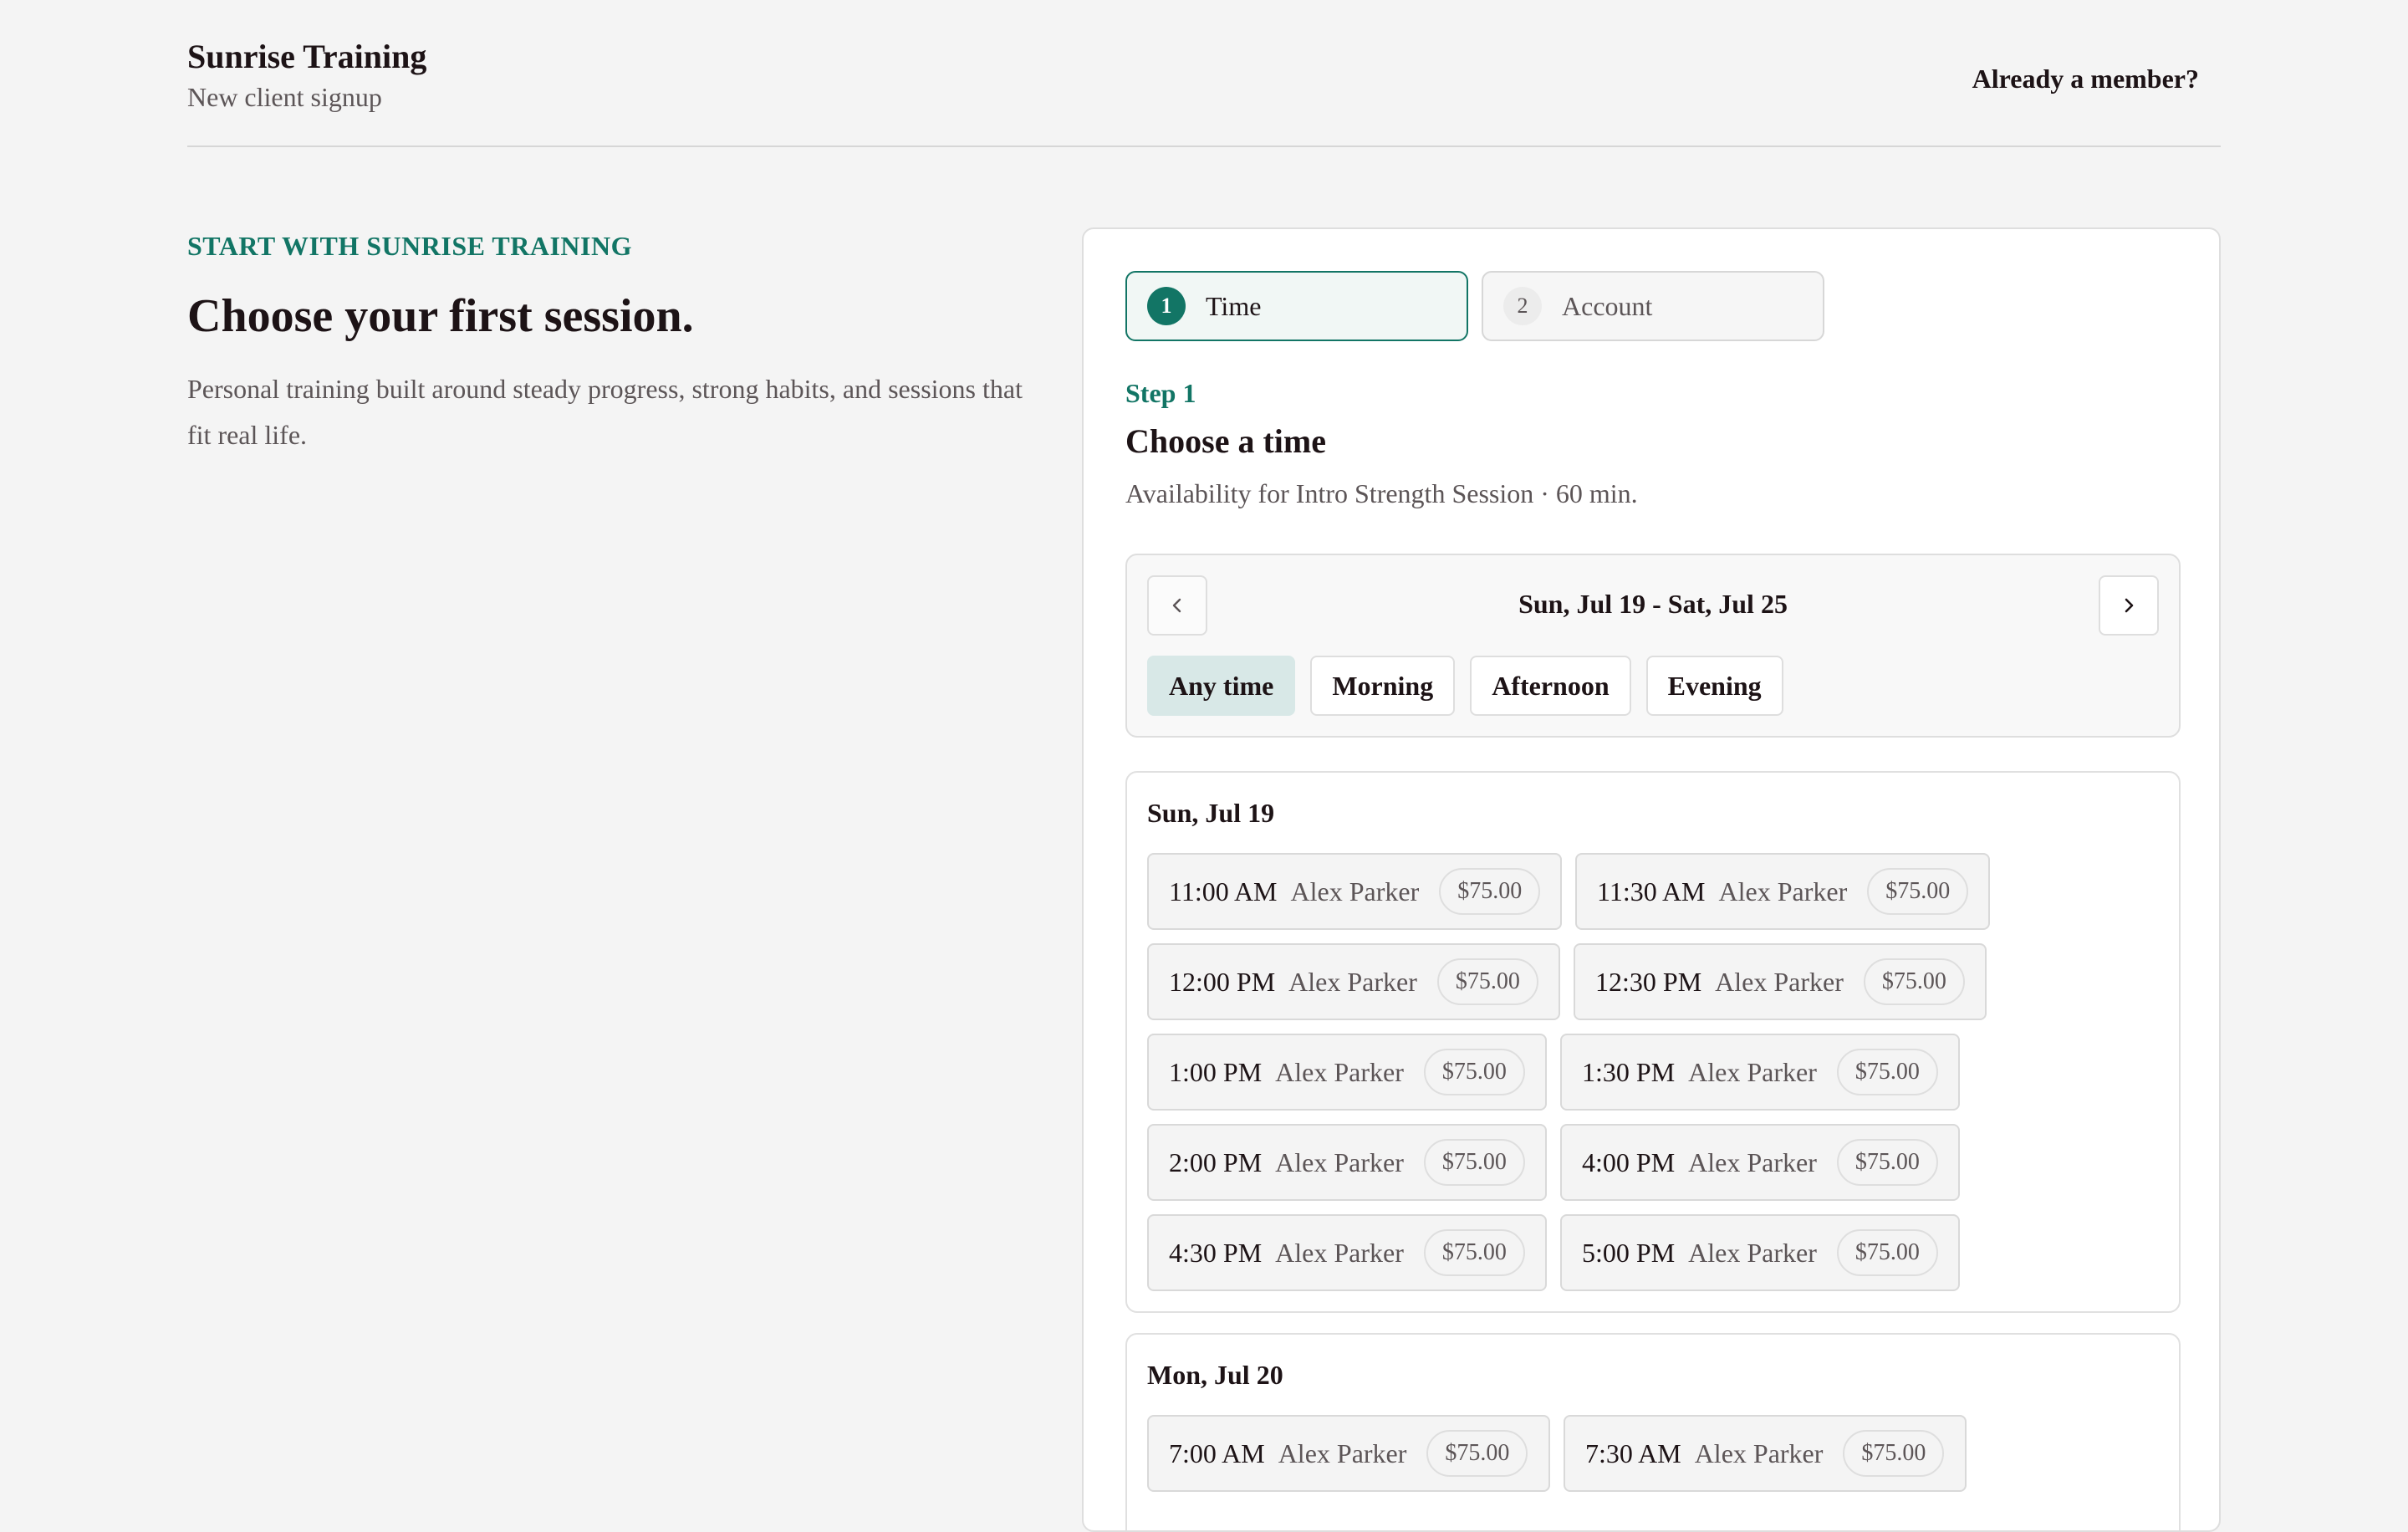 This screenshot has height=1532, width=2408. I want to click on time-slot: 1:30 PM Alex Parker $75.00, so click(1760, 1072).